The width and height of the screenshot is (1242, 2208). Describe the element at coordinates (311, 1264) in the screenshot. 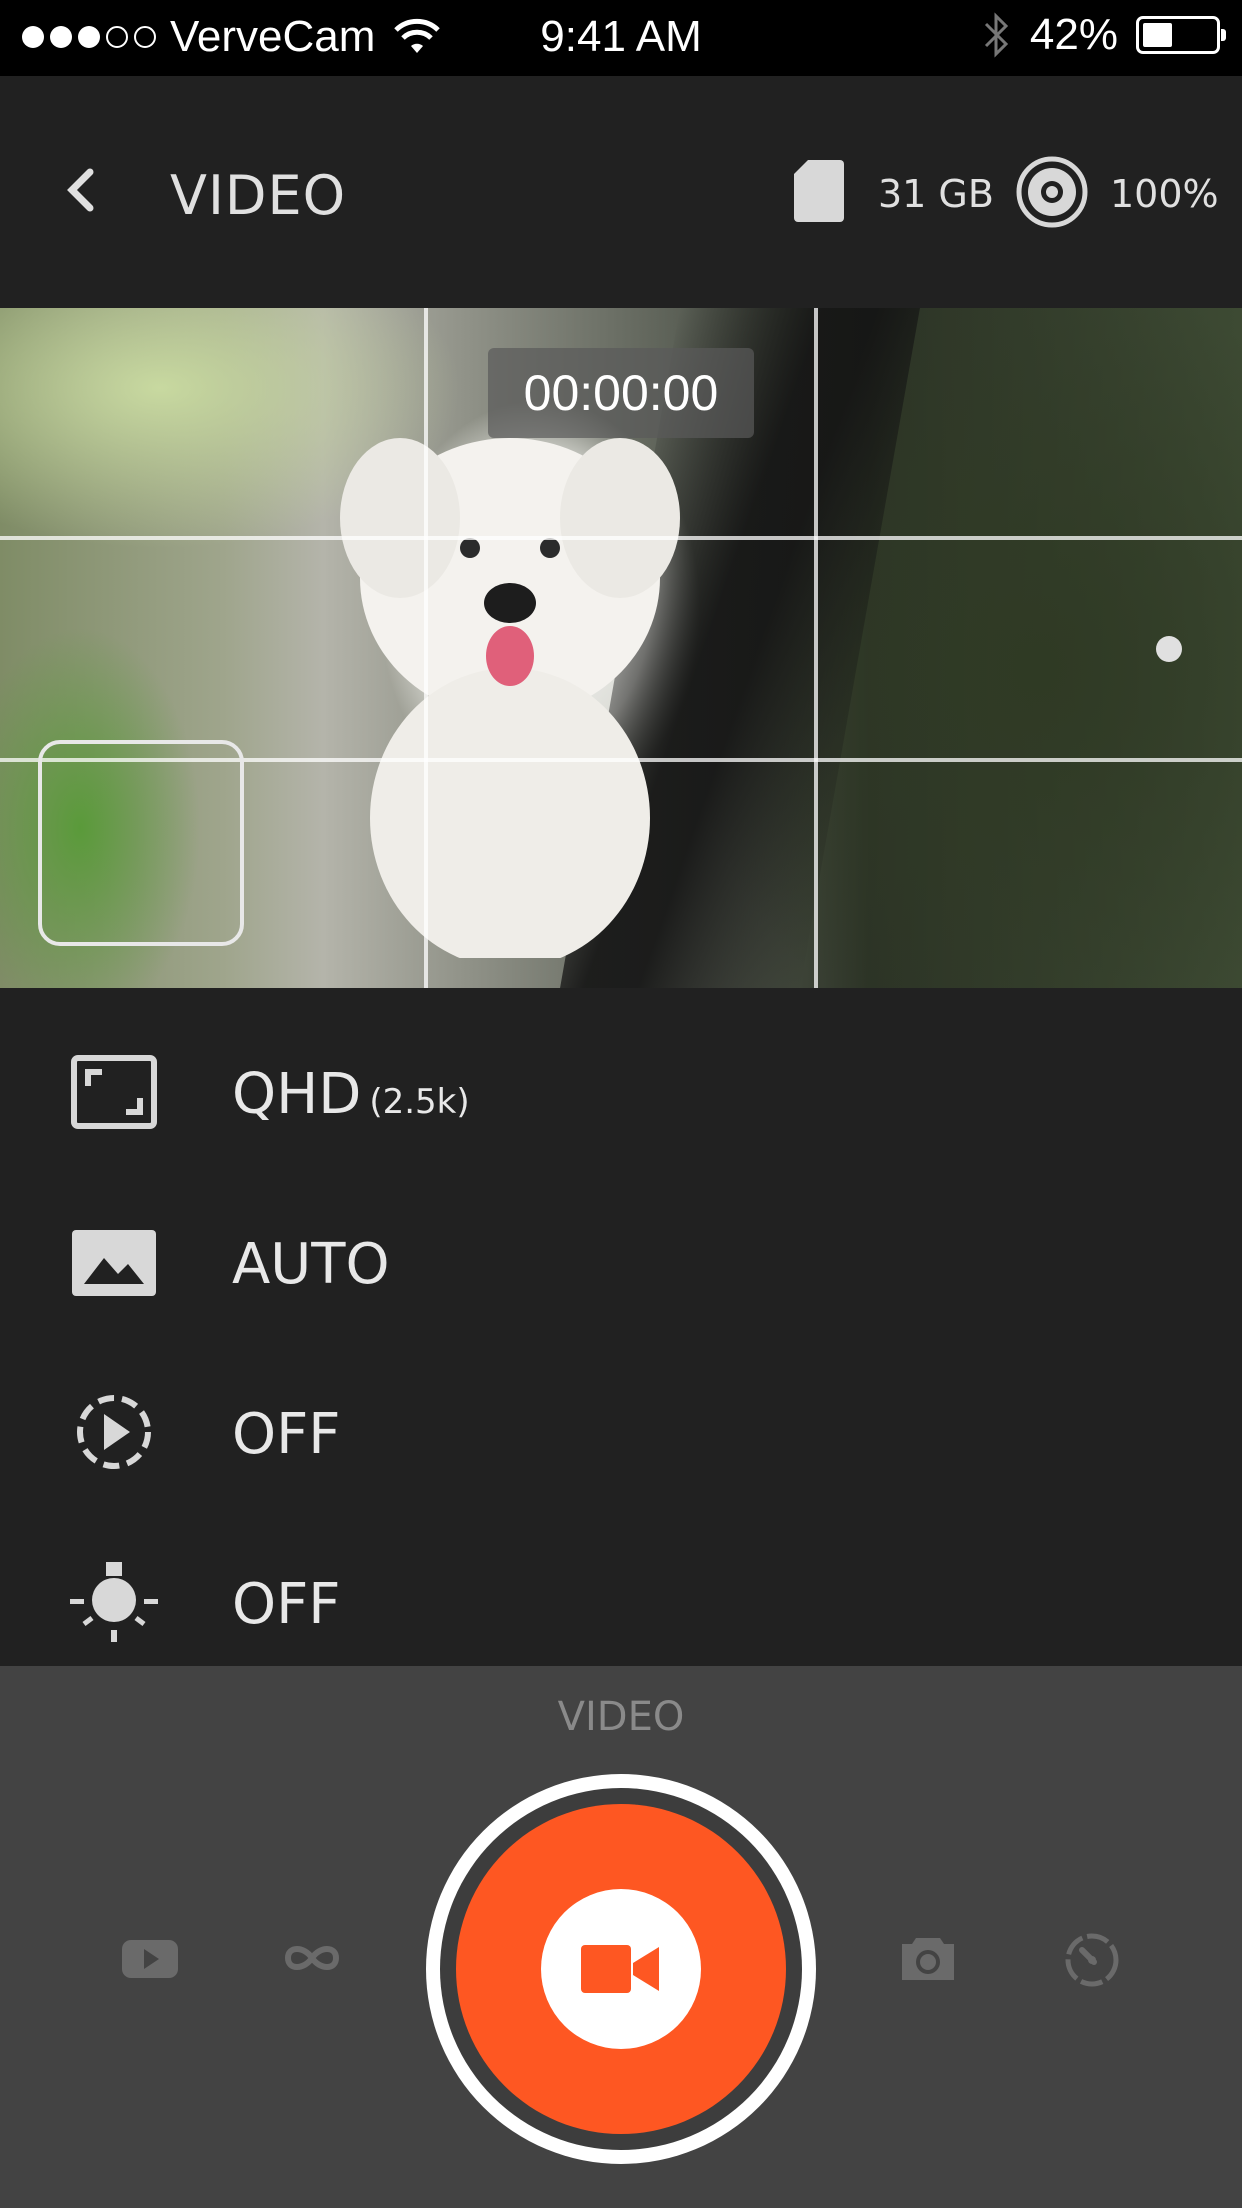

I see `setting-image-label: AUTO` at that location.